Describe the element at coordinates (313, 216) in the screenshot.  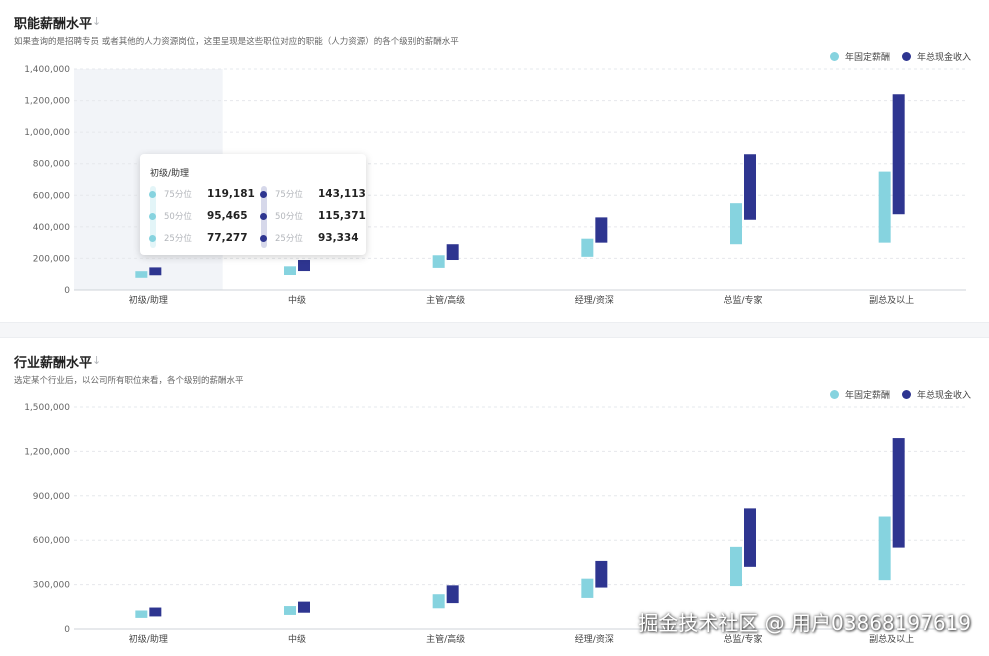
I see `tooltip-row-p50-total: 50分位 115,371` at that location.